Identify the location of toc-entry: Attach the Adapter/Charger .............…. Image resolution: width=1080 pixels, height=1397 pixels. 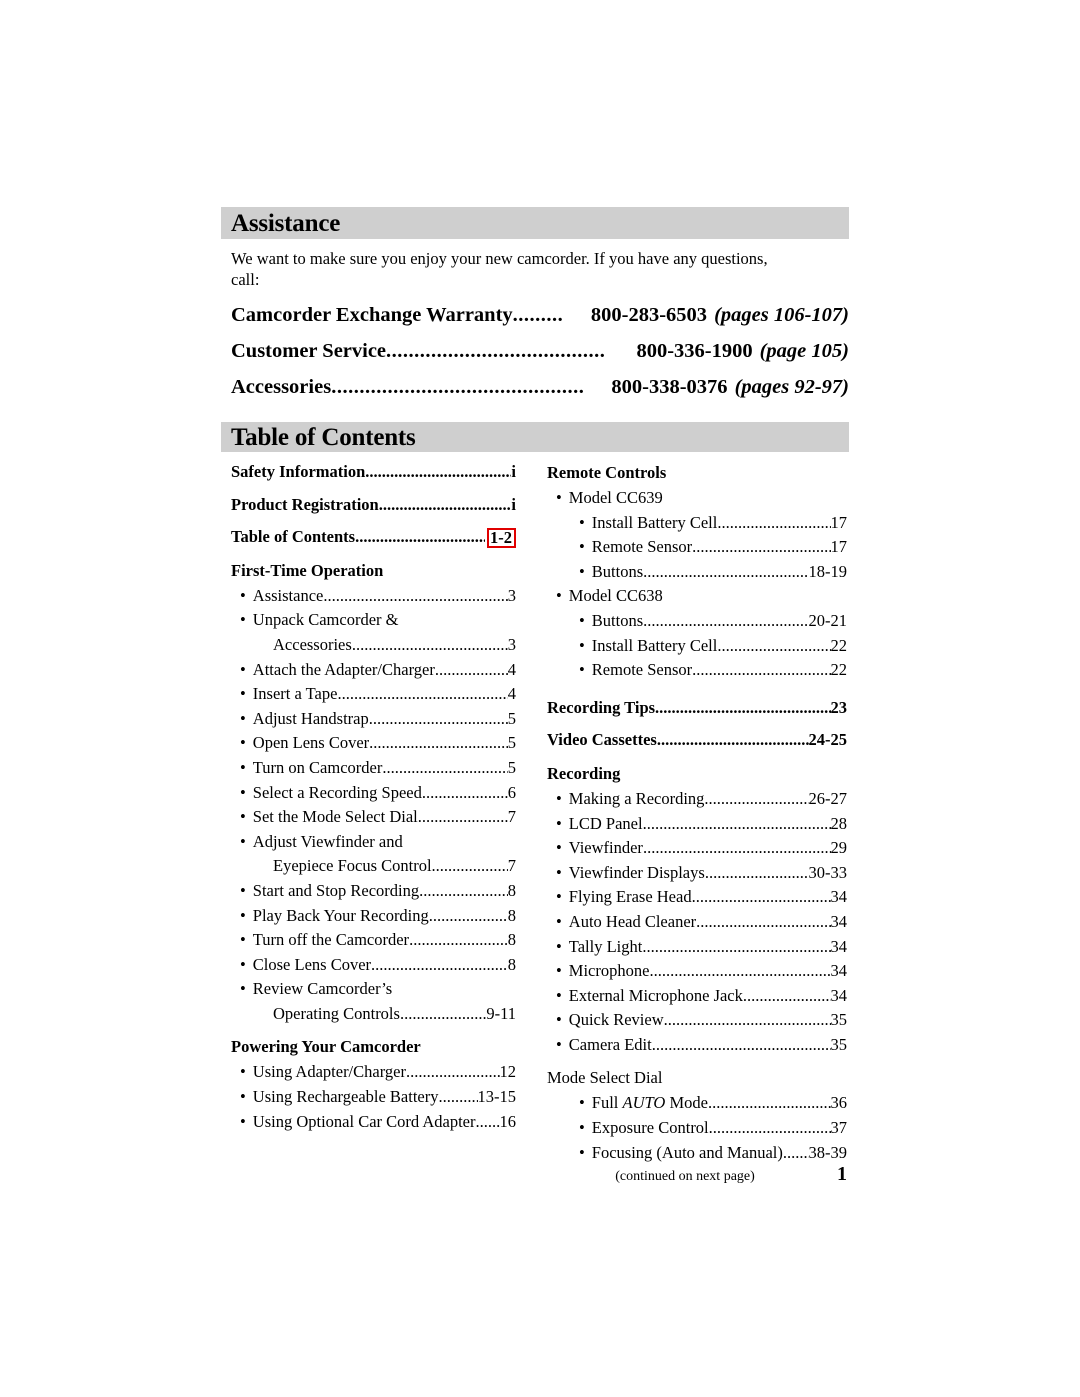
(373, 670).